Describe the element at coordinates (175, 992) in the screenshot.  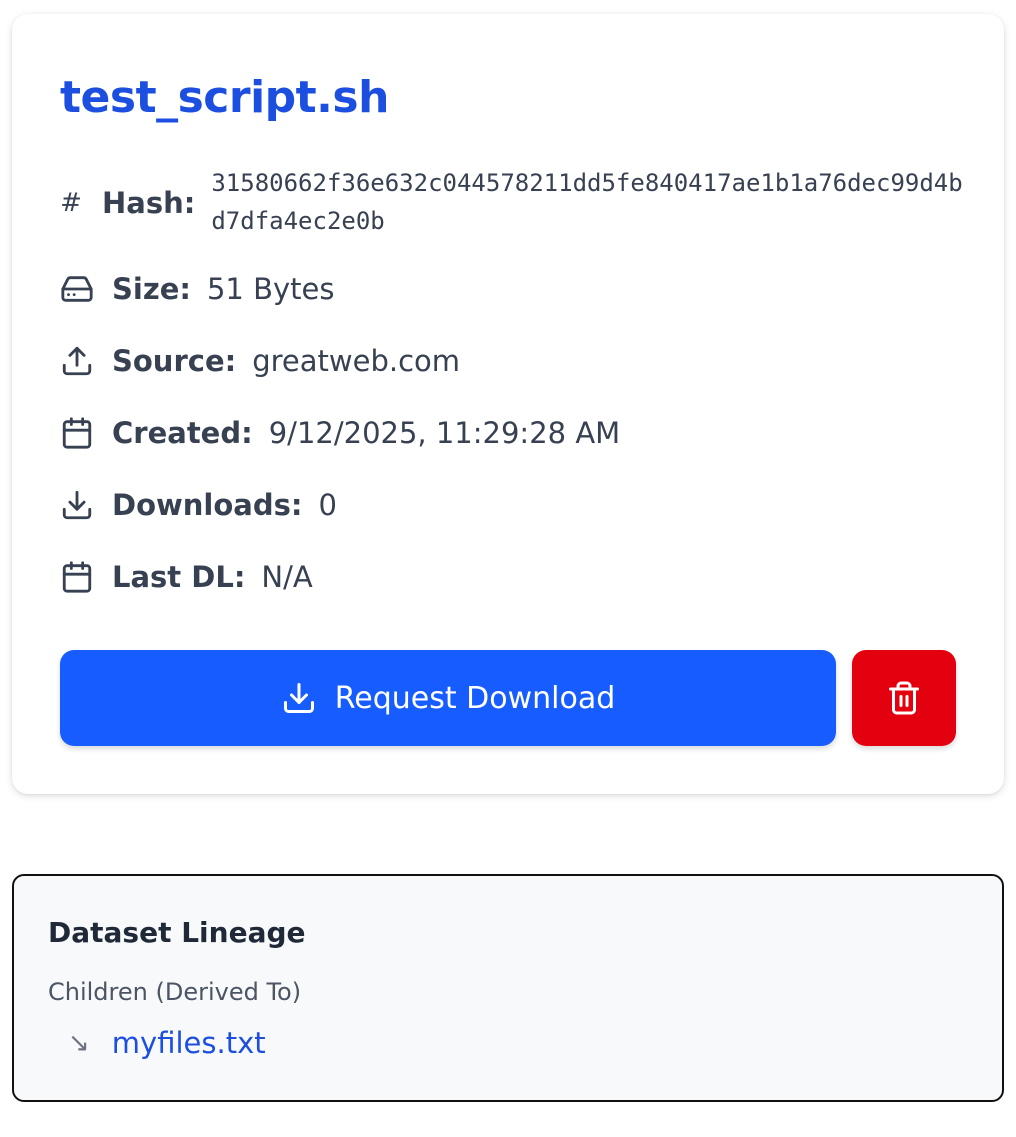
I see `children-label: Children (Derived To)` at that location.